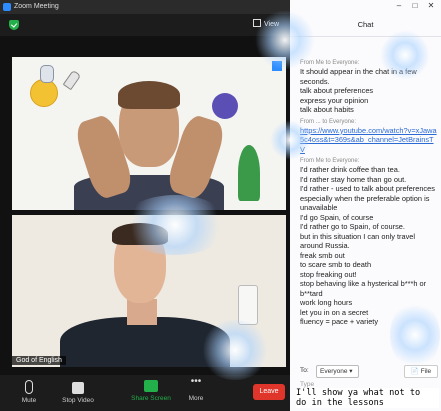 This screenshot has height=411, width=441. Describe the element at coordinates (29, 400) in the screenshot. I see `mute-label: Mute` at that location.